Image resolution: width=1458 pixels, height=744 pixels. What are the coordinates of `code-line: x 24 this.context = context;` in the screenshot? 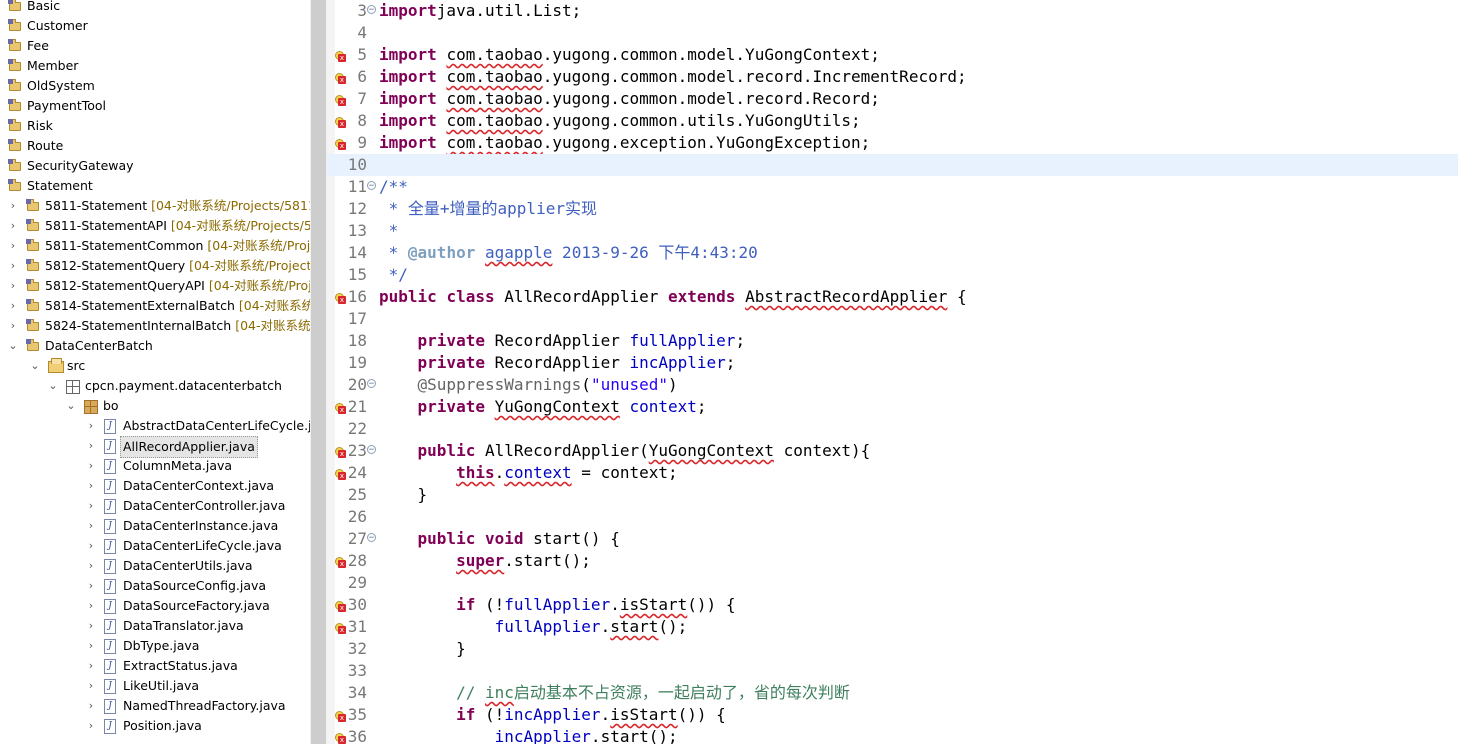 It's located at (892, 473).